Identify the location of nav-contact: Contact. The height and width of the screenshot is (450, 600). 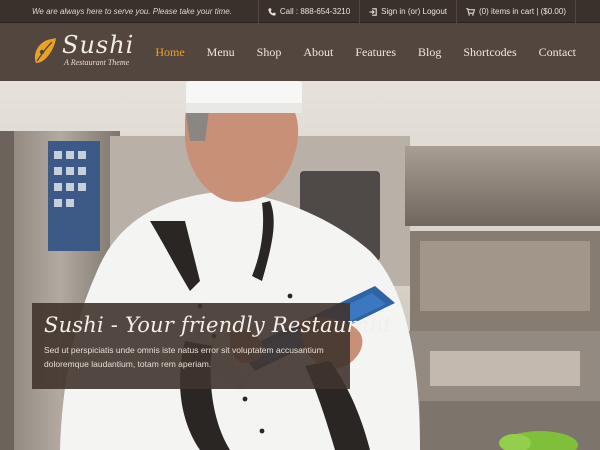
(557, 52).